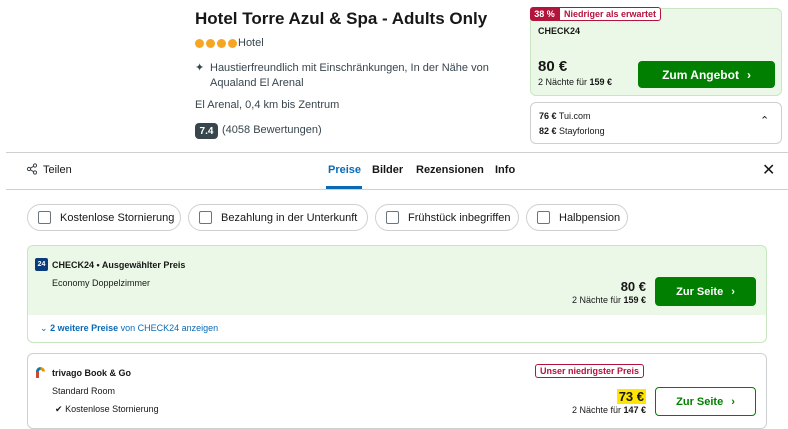 This screenshot has width=788, height=429. What do you see at coordinates (251, 43) in the screenshot?
I see `hotel-type: Hotel` at bounding box center [251, 43].